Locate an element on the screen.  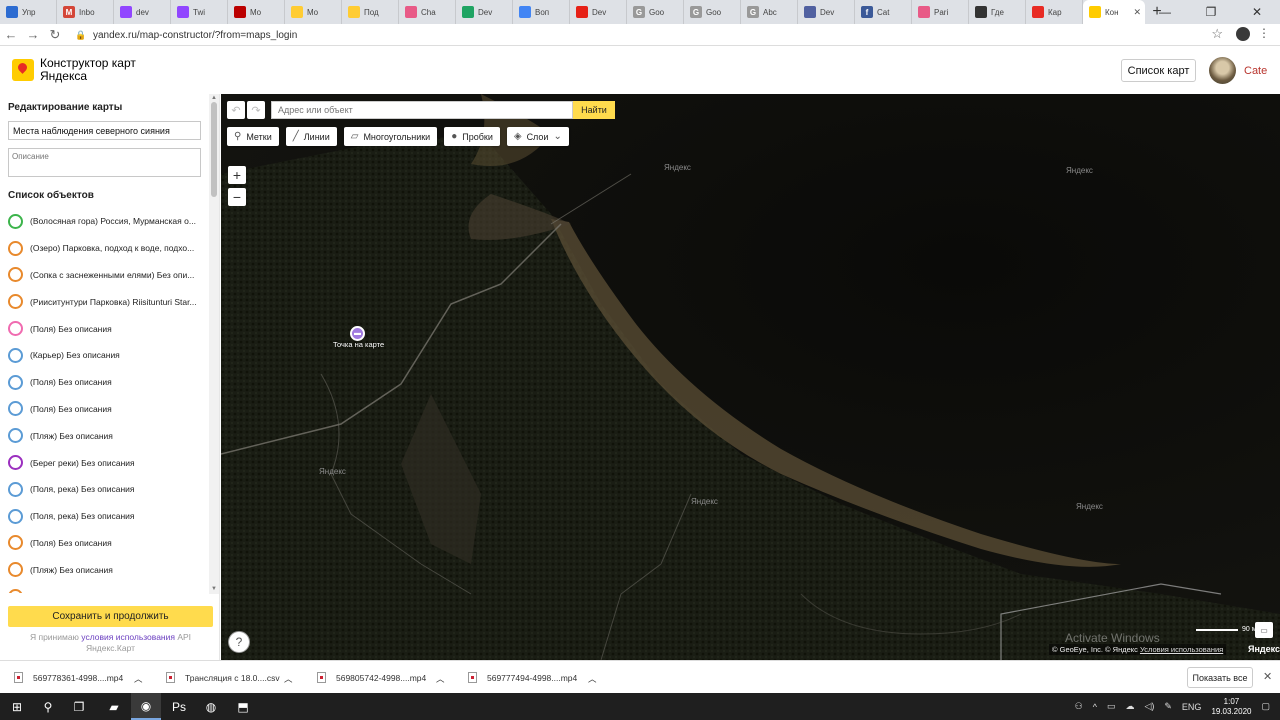
download-item: Трансляция с 18.0....csv is located at coordinates (223, 677).